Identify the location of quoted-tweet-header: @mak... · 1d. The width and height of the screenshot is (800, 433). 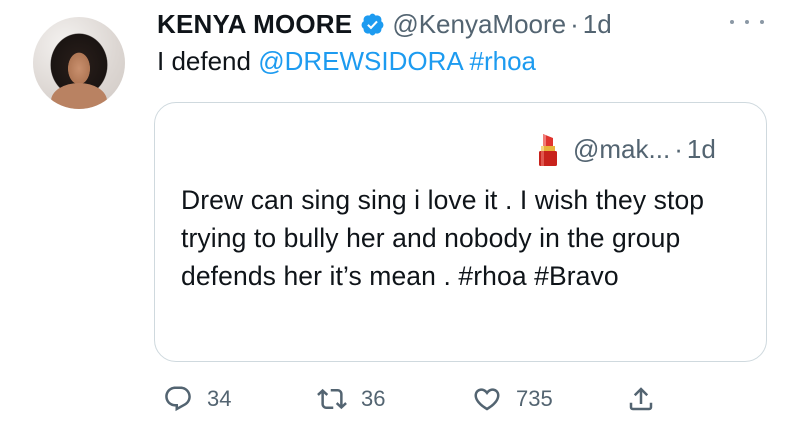
(626, 149).